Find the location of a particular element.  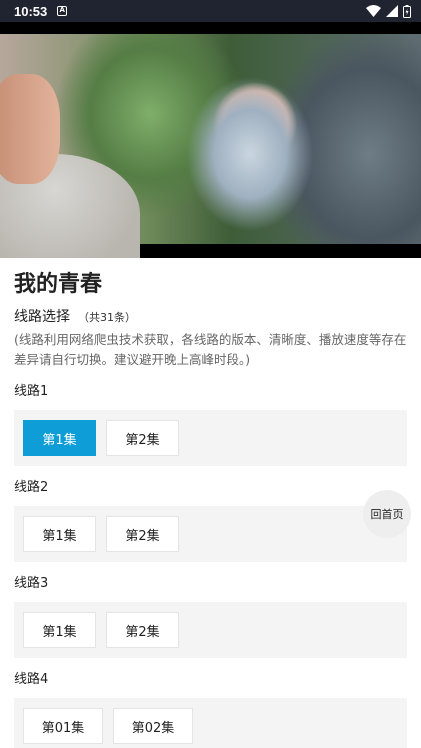

status-time: 10:53 is located at coordinates (31, 11).